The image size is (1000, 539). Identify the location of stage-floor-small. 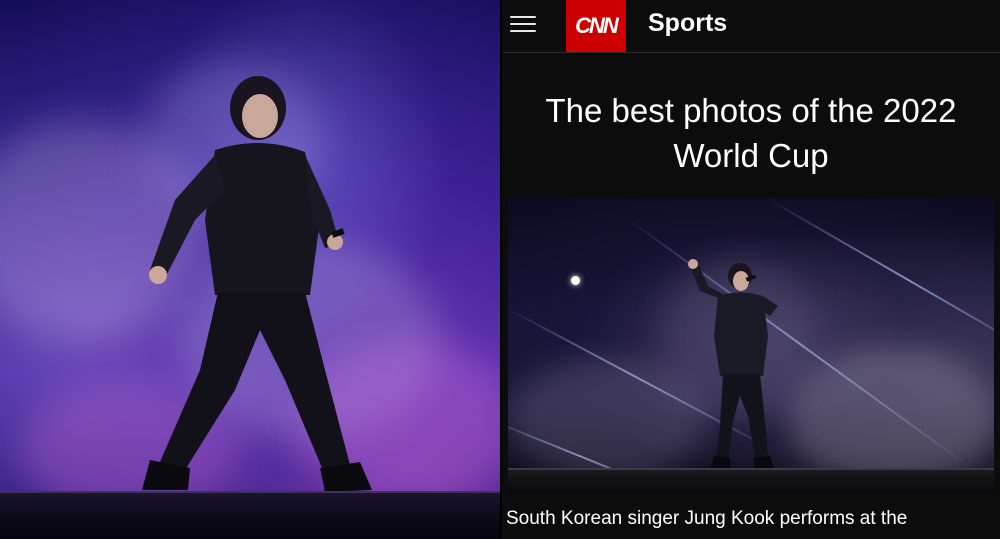
(751, 481).